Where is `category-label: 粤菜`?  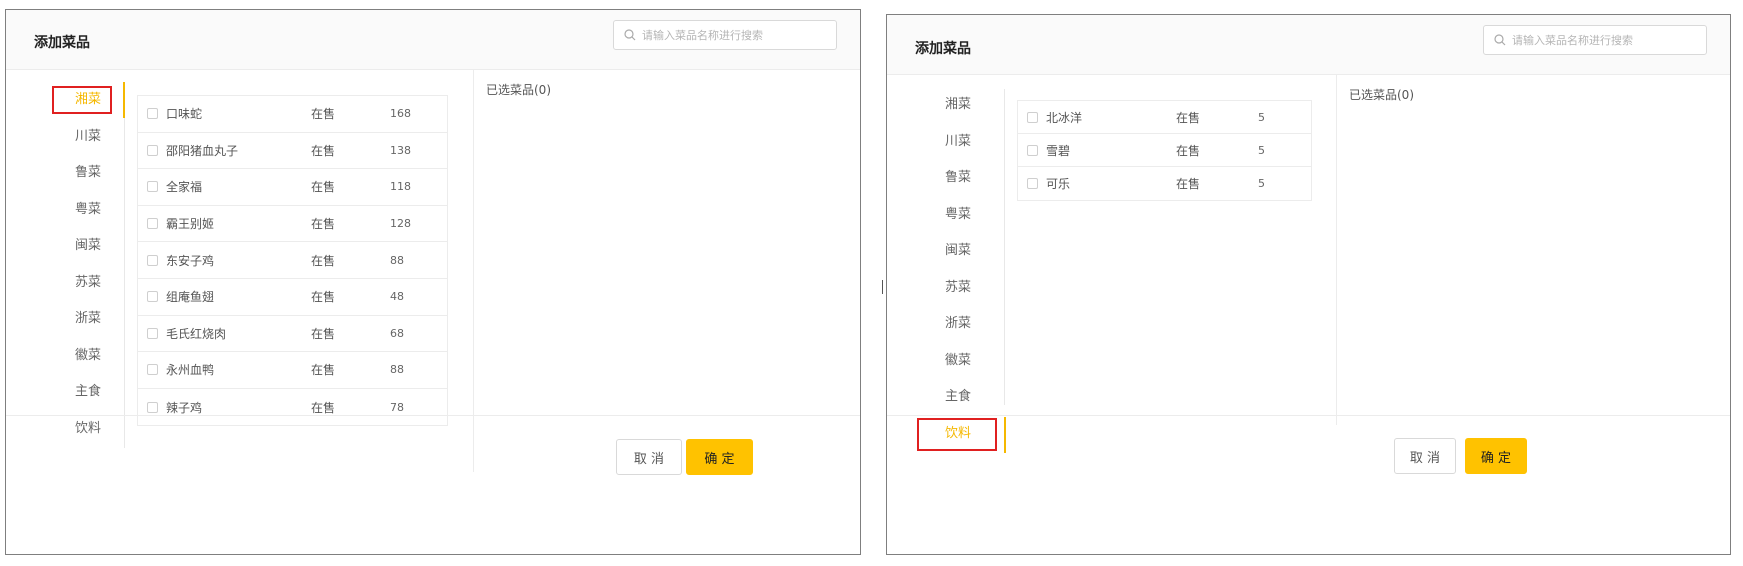
category-label: 粤菜 is located at coordinates (87, 209).